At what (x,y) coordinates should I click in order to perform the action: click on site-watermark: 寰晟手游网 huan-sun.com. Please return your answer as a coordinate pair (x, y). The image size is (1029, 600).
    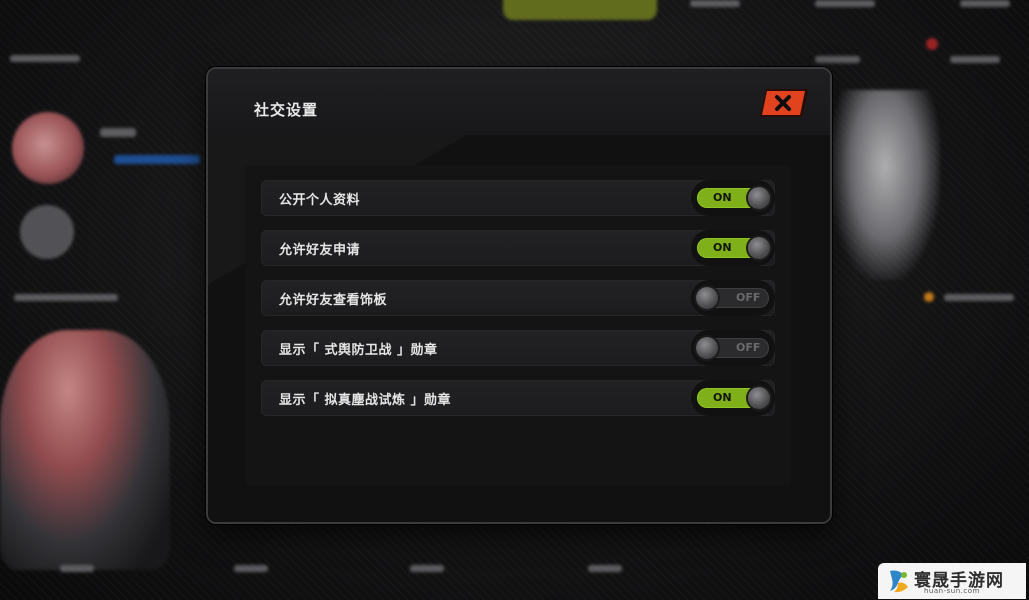
    Looking at the image, I should click on (952, 581).